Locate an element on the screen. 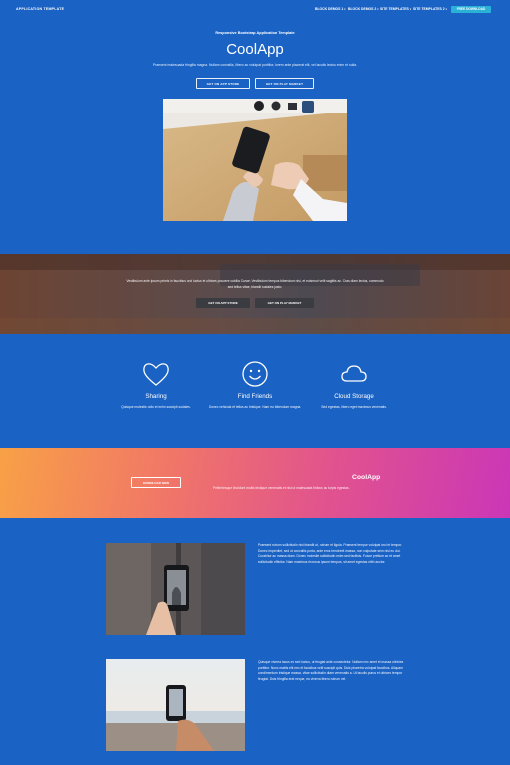 The image size is (510, 765). promo-banner is located at coordinates (255, 483).